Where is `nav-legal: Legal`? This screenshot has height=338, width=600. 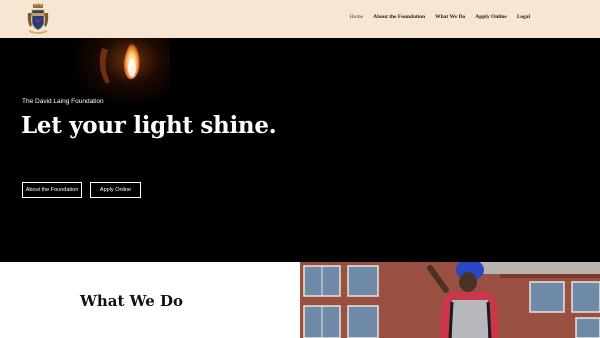 nav-legal: Legal is located at coordinates (523, 17).